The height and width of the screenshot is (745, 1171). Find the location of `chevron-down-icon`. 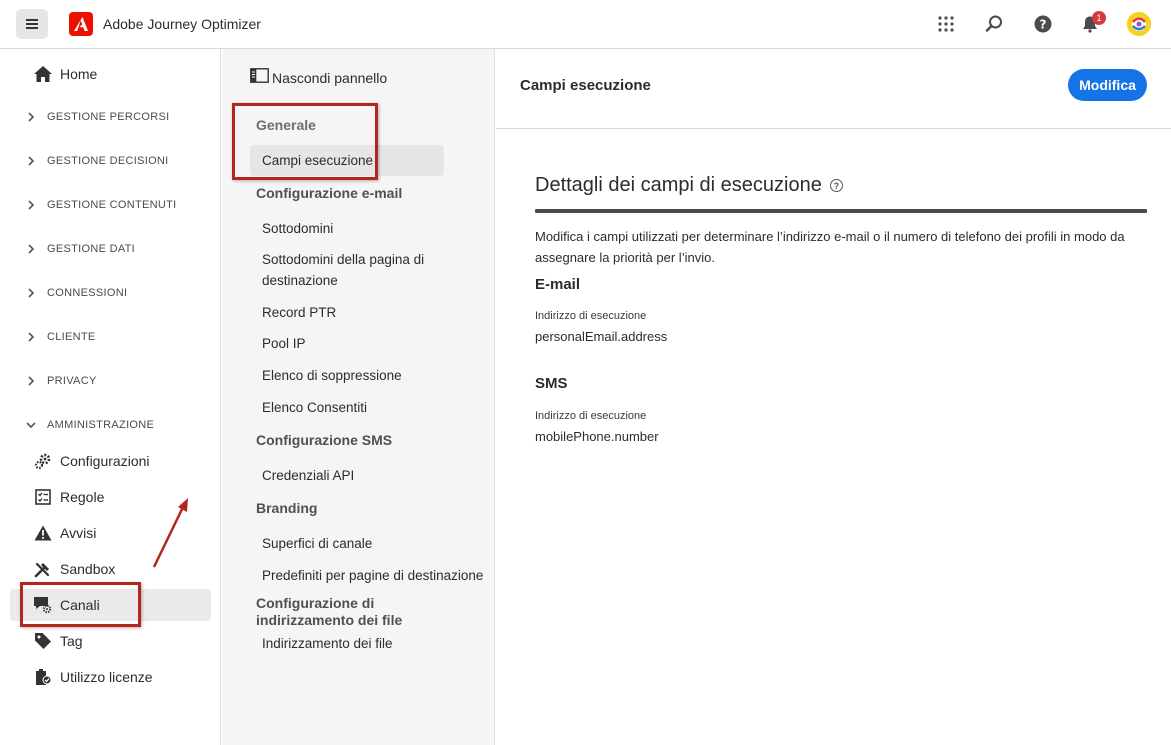

chevron-down-icon is located at coordinates (31, 425).